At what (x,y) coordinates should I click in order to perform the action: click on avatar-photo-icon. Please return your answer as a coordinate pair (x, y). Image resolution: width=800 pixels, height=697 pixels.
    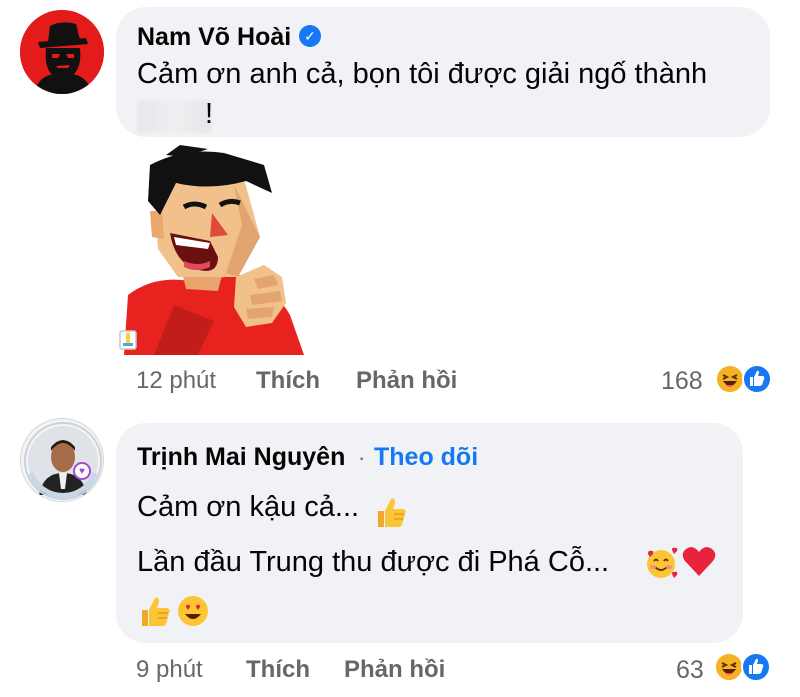
    Looking at the image, I should click on (62, 460).